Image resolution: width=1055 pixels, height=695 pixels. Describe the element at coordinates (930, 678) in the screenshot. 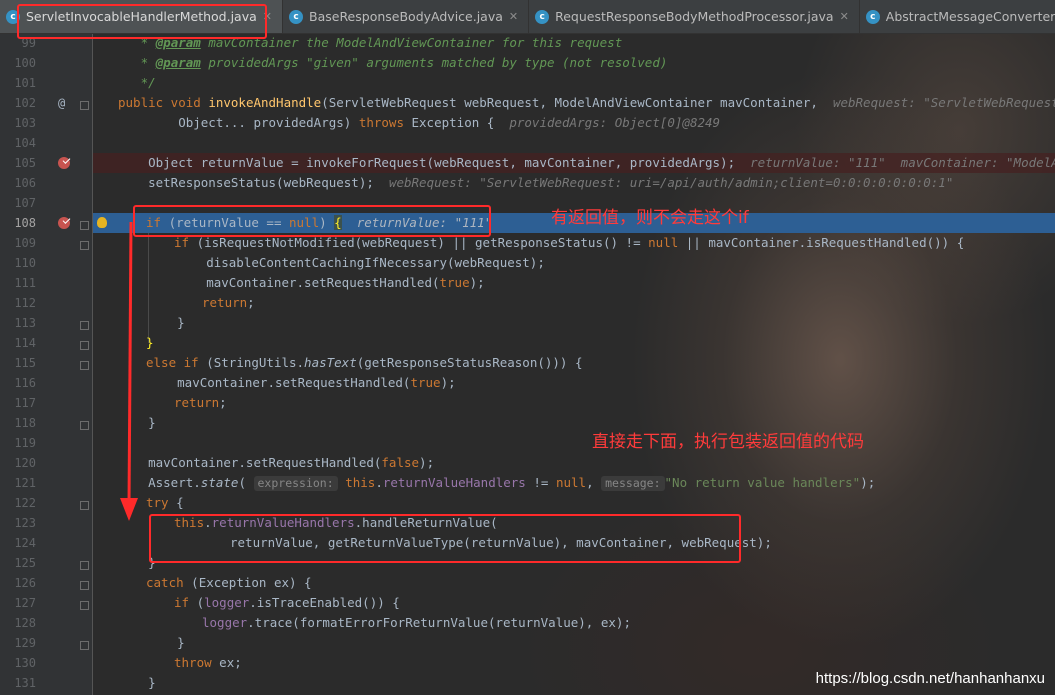

I see `watermark: https://blog.csdn.net/hanhanhanxu` at that location.